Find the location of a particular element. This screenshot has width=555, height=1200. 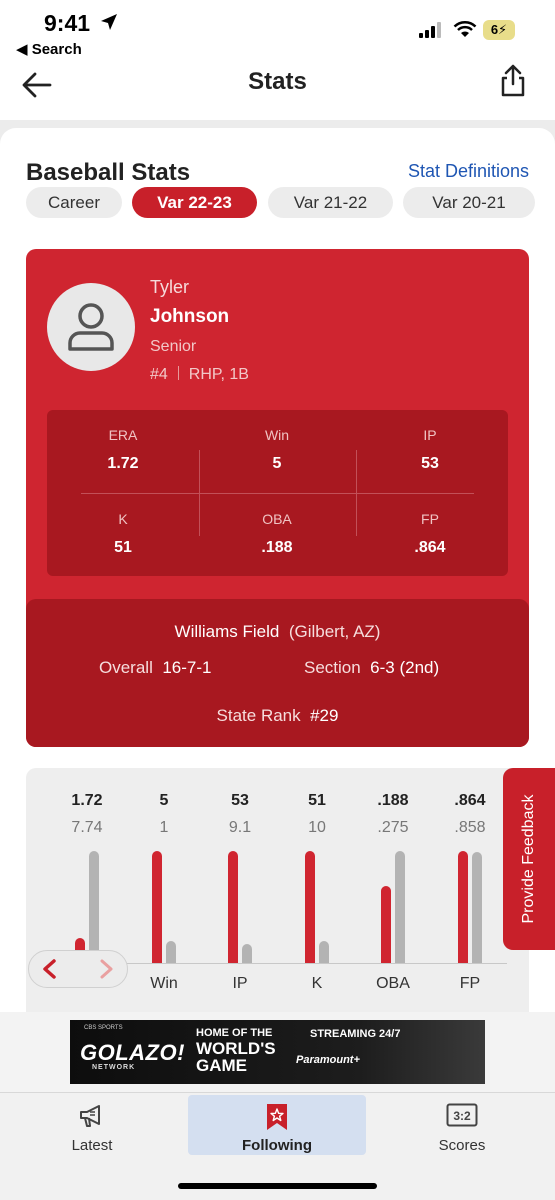

ad-brand: Paramount+ is located at coordinates (328, 1060).